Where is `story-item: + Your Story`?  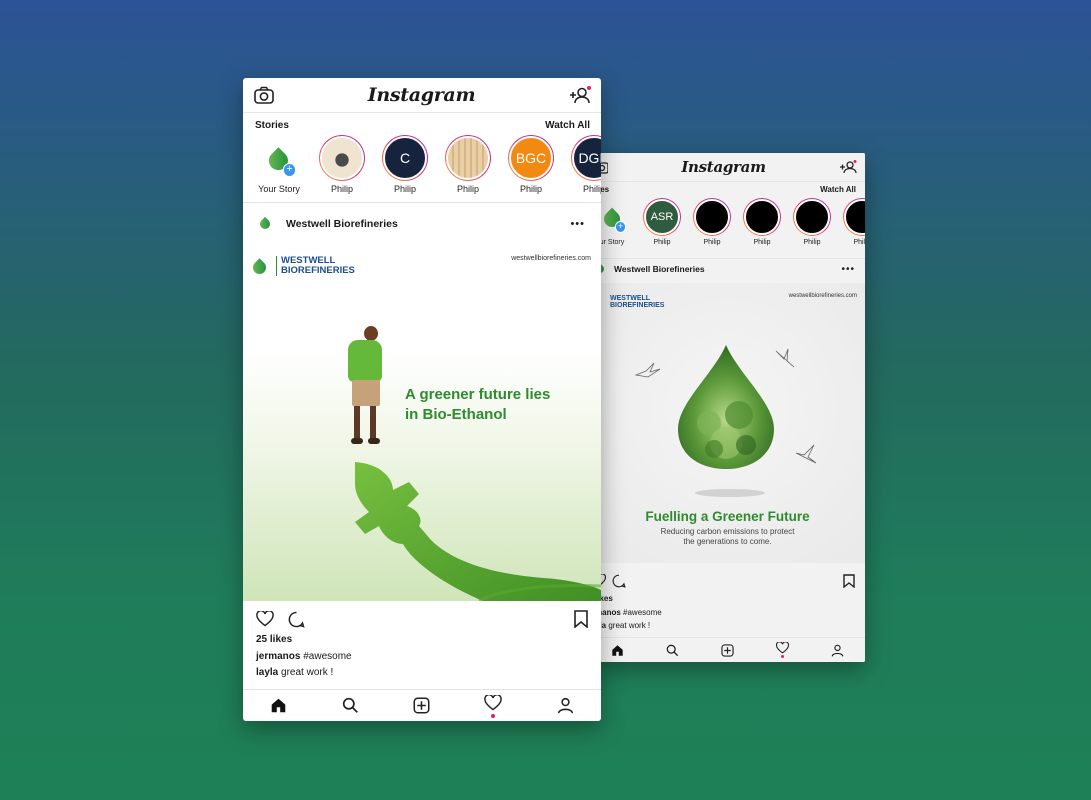 story-item: + Your Story is located at coordinates (279, 164).